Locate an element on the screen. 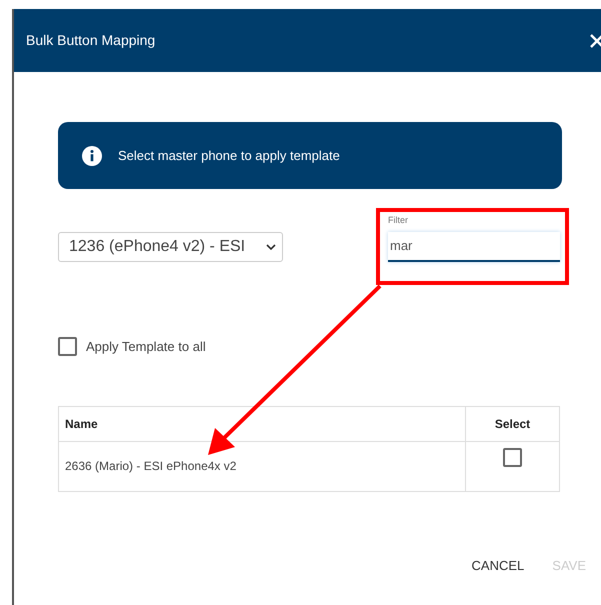  column-header: Name is located at coordinates (262, 423).